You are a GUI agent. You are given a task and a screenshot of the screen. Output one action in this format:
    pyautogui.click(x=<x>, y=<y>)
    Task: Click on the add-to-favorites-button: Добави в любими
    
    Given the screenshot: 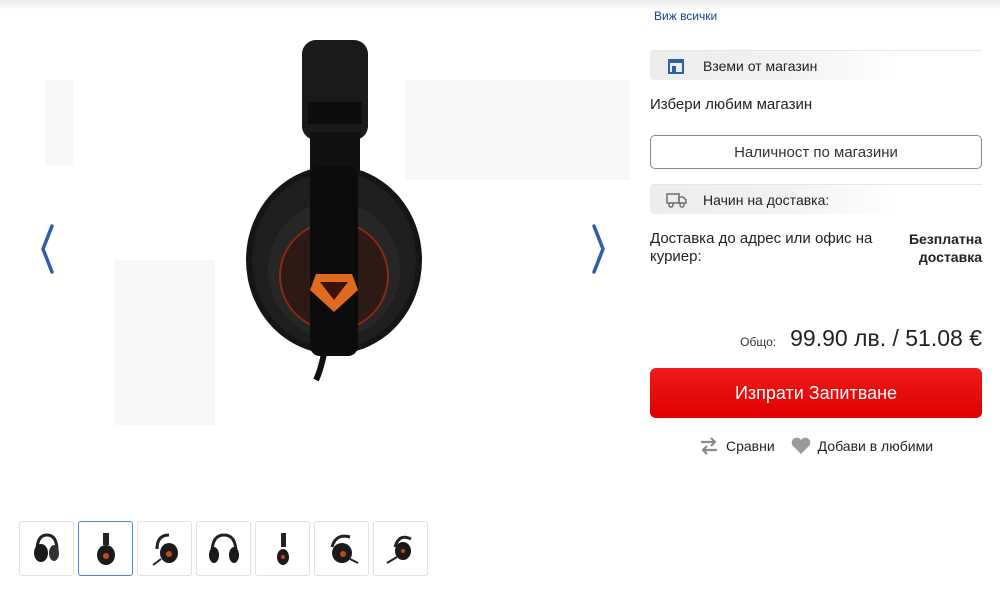 What is the action you would take?
    pyautogui.click(x=861, y=446)
    